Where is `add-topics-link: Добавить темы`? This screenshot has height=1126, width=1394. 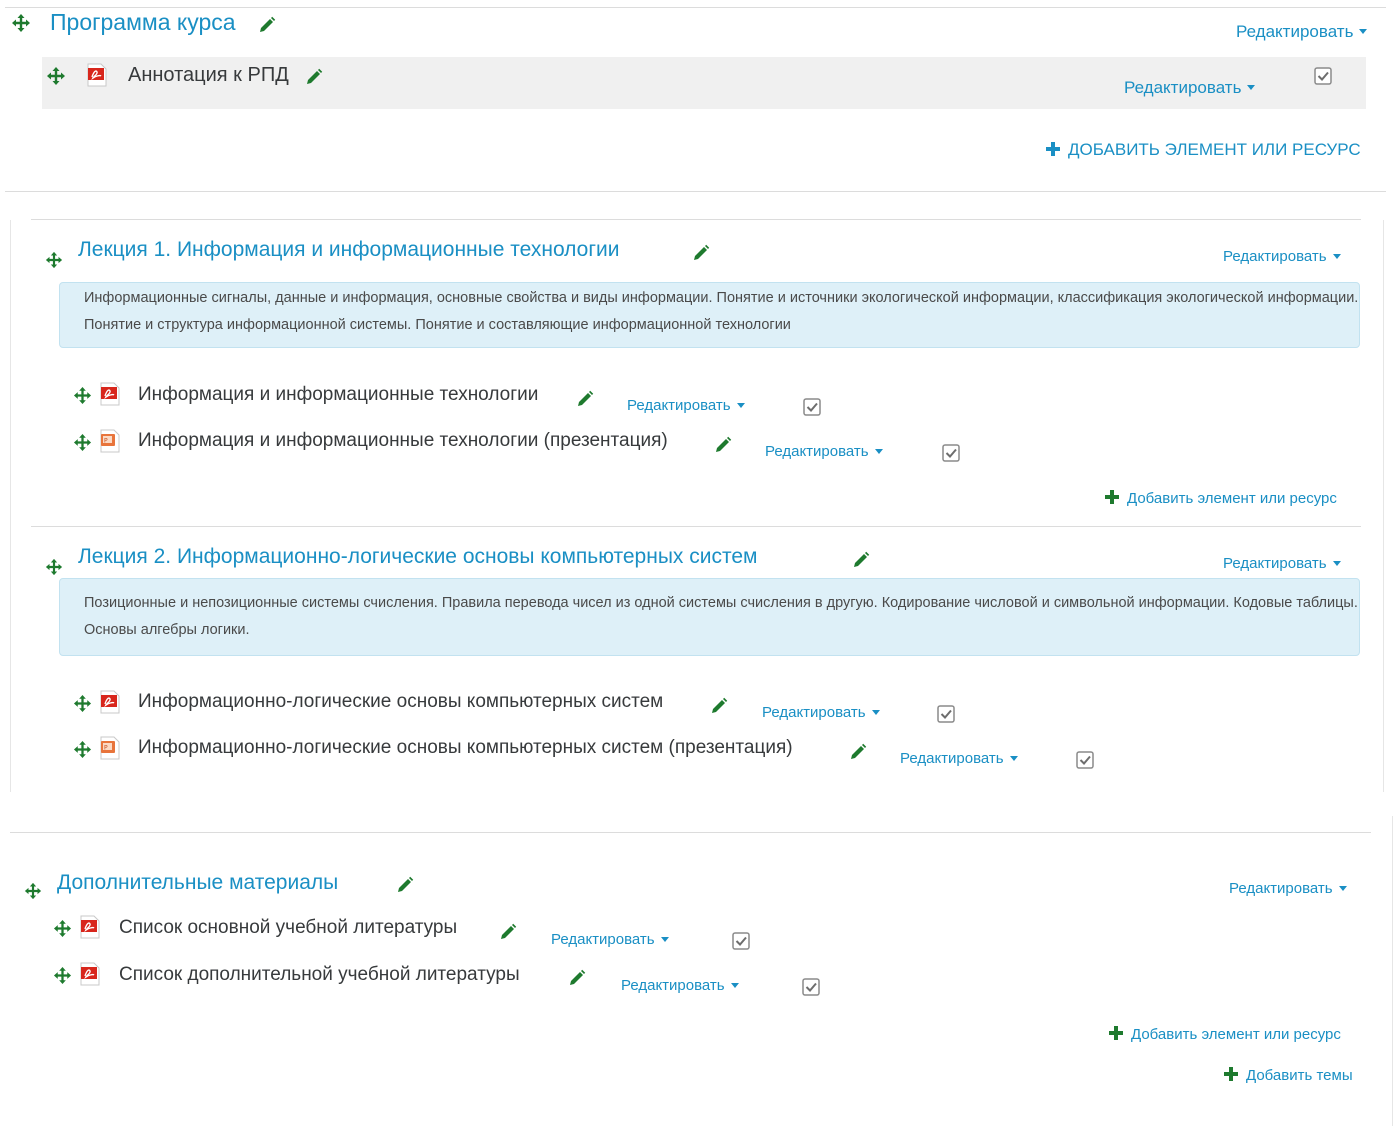 add-topics-link: Добавить темы is located at coordinates (1288, 1075).